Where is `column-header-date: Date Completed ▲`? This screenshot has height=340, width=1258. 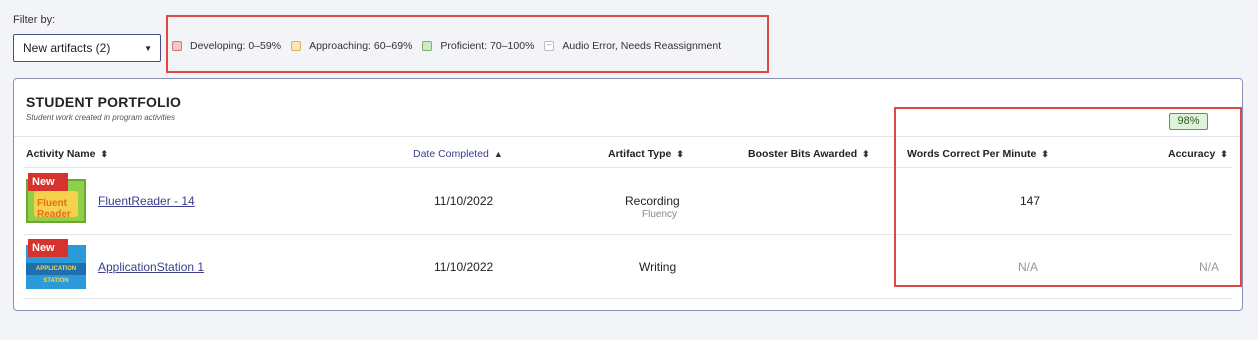 column-header-date: Date Completed ▲ is located at coordinates (458, 154).